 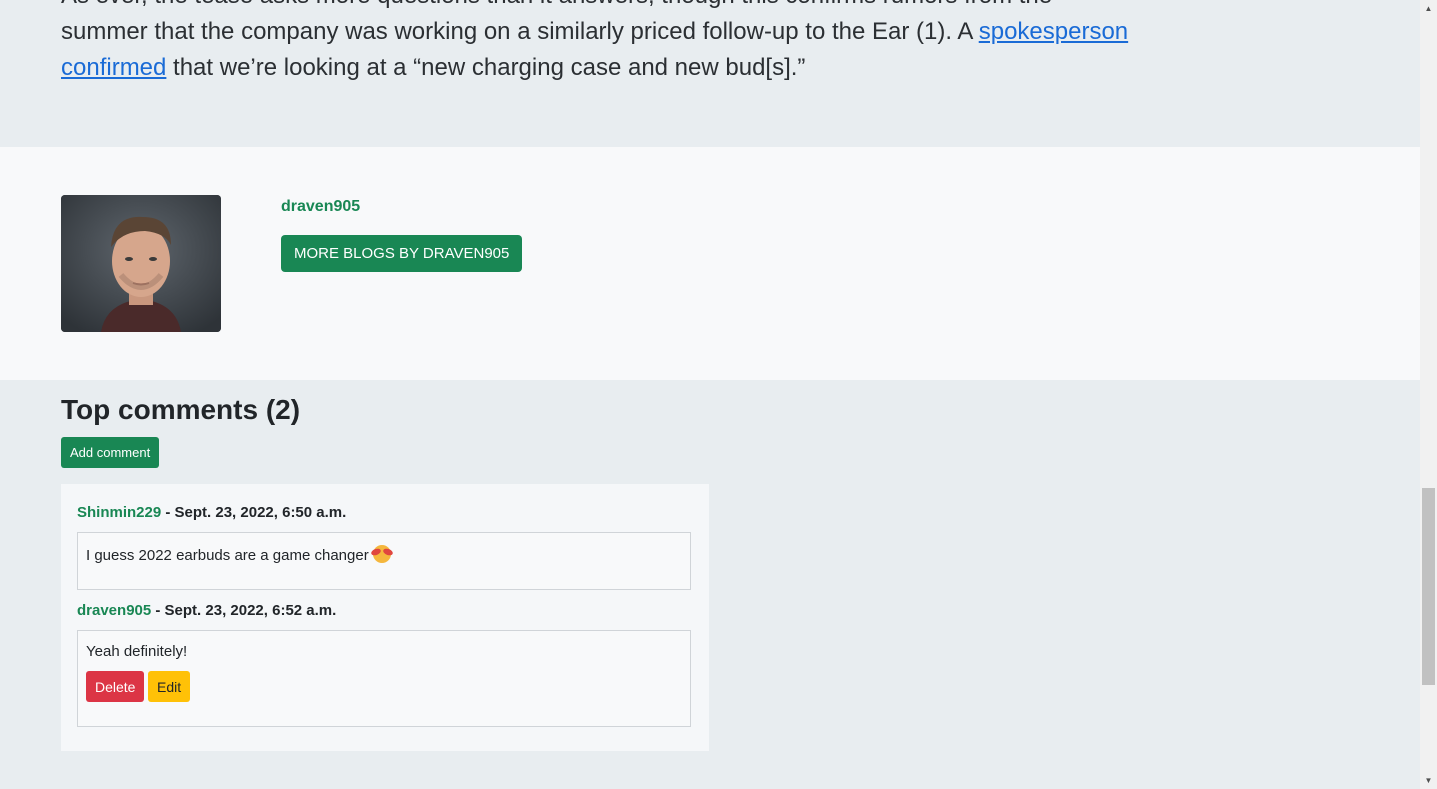 I want to click on comment-header: Shinmin229 - Sept. 23, 2022, 6:50 a.m., so click(x=211, y=512).